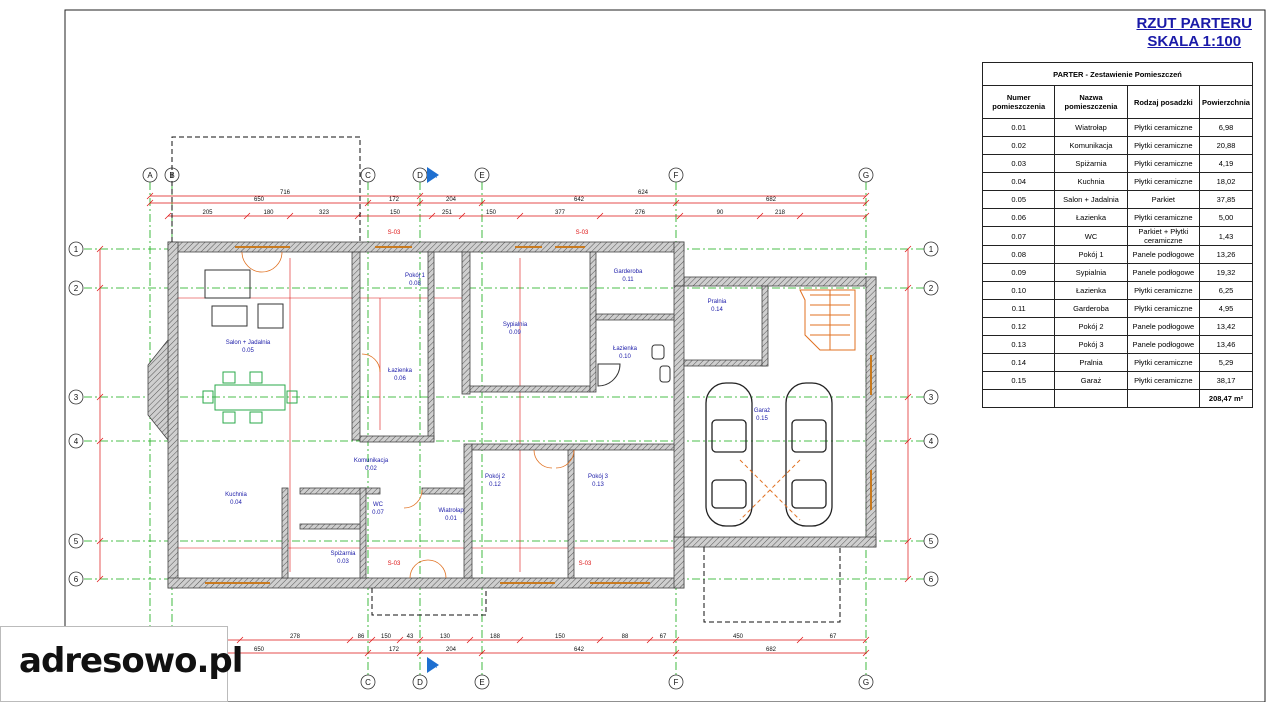 The image size is (1280, 702). What do you see at coordinates (1091, 272) in the screenshot?
I see `cell-name: Sypialnia` at bounding box center [1091, 272].